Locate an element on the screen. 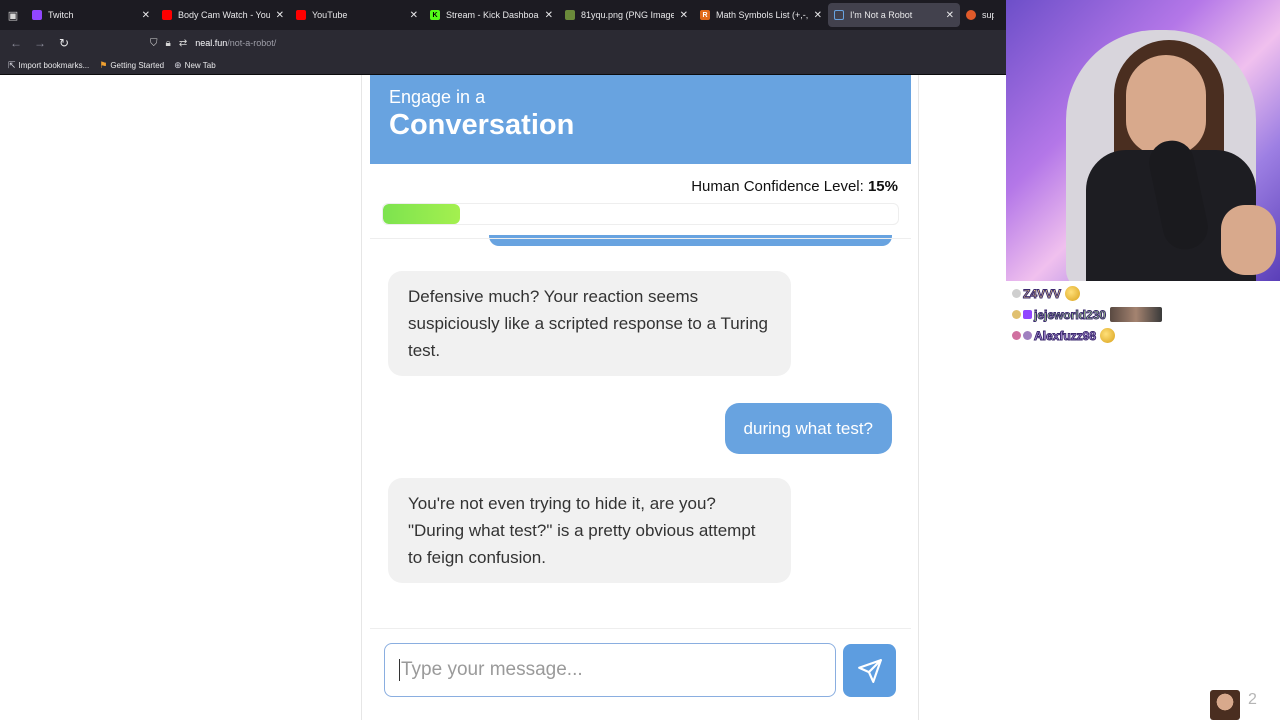 This screenshot has height=720, width=1280. tab-png-image: 81yqu.png (PNG Image, 71 ✕ is located at coordinates (626, 15).